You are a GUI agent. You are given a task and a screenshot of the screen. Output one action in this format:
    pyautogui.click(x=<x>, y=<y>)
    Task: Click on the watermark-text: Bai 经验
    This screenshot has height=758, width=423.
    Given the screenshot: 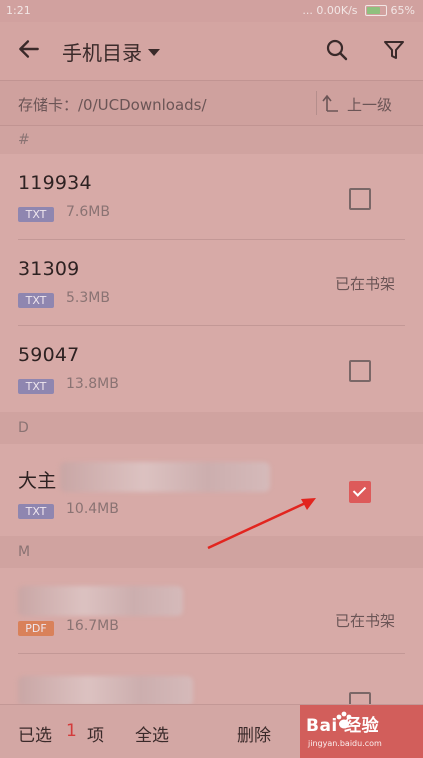 What is the action you would take?
    pyautogui.click(x=343, y=726)
    